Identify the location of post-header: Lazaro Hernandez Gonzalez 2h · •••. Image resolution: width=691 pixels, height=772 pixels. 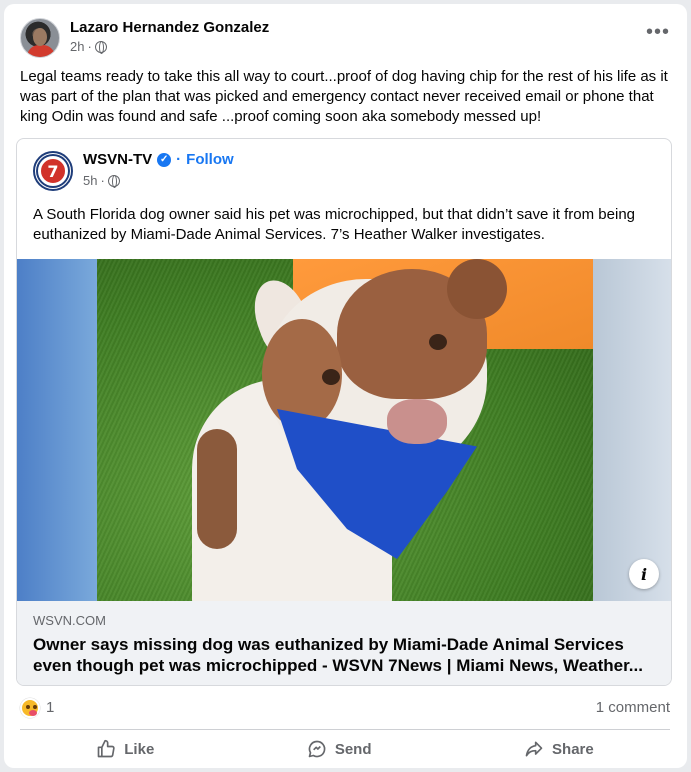
(345, 38).